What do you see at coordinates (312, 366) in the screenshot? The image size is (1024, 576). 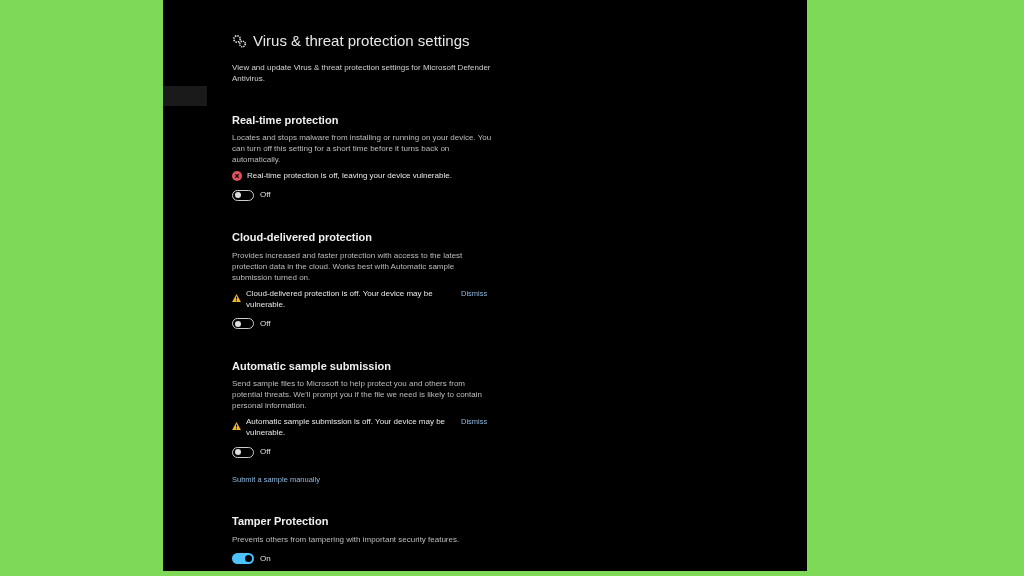 I see `section-heading: Automatic sample submission` at bounding box center [312, 366].